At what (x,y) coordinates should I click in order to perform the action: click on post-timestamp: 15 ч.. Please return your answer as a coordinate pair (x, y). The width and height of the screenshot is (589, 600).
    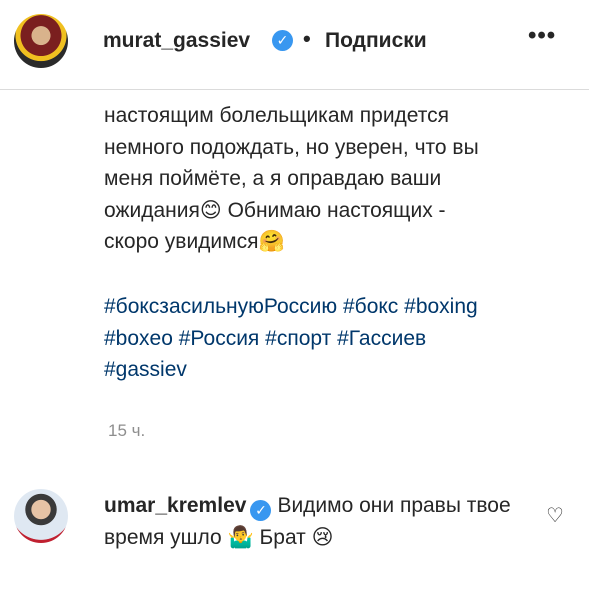
    Looking at the image, I should click on (126, 431).